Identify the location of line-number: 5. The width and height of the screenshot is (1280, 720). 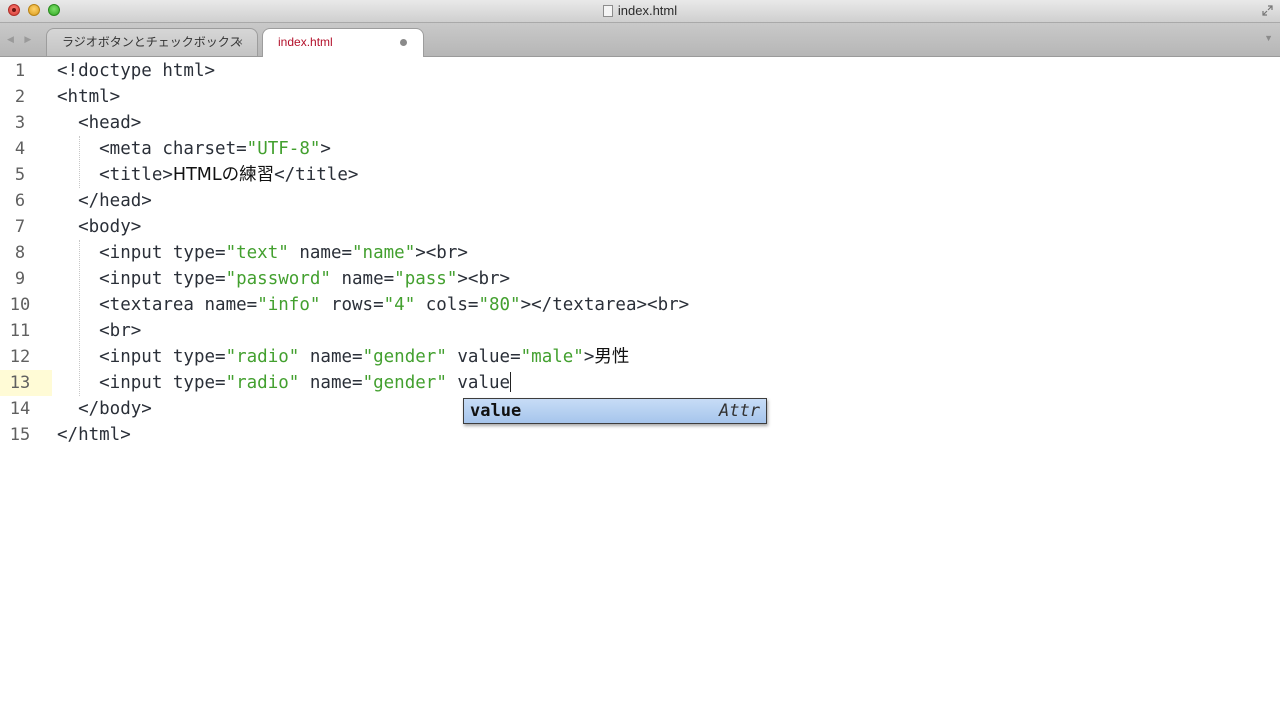
(20, 175).